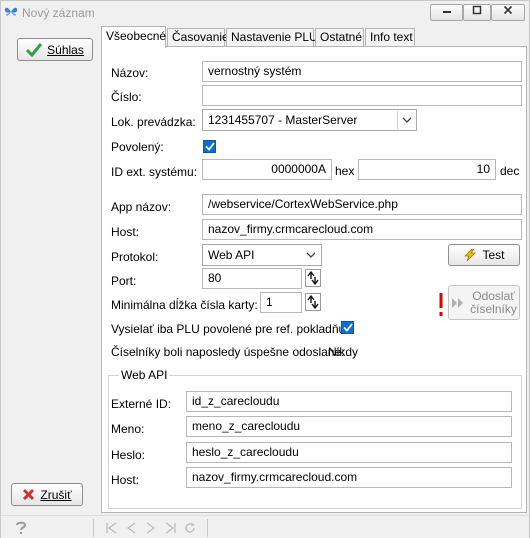  What do you see at coordinates (135, 257) in the screenshot?
I see `protocol-label: Protokol:` at bounding box center [135, 257].